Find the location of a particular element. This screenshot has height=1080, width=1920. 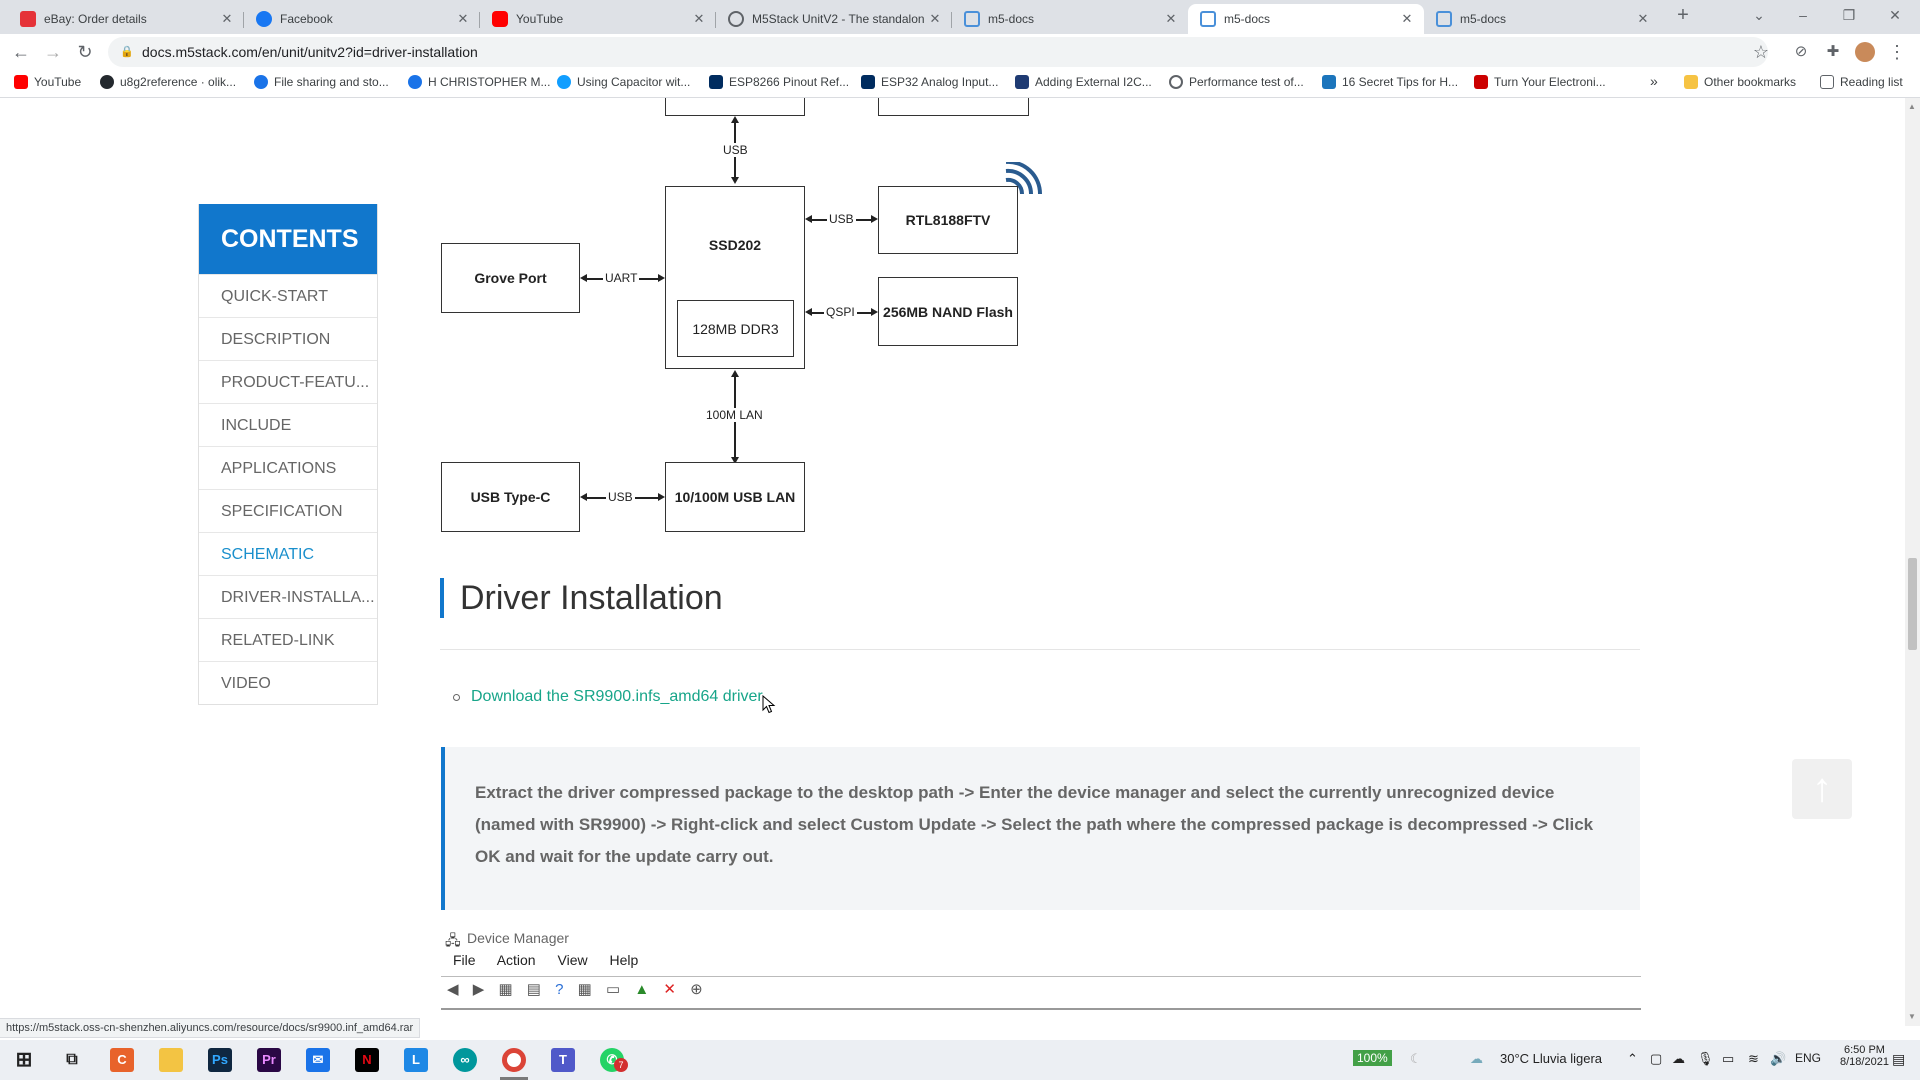

device-icon: ▢ is located at coordinates (1656, 1059).